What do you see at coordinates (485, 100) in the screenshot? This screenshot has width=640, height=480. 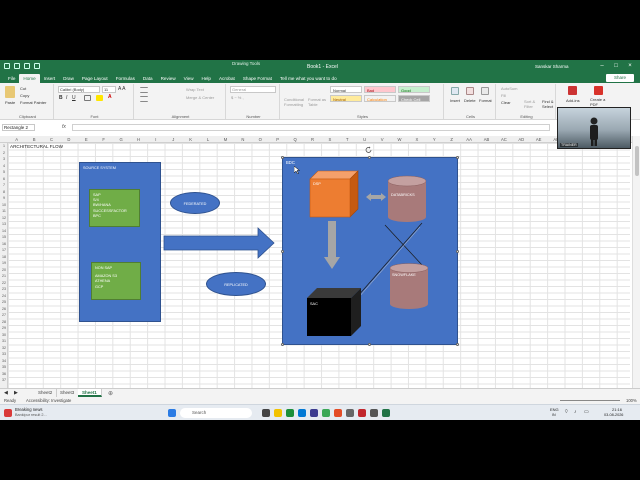 I see `format-button: Format` at bounding box center [485, 100].